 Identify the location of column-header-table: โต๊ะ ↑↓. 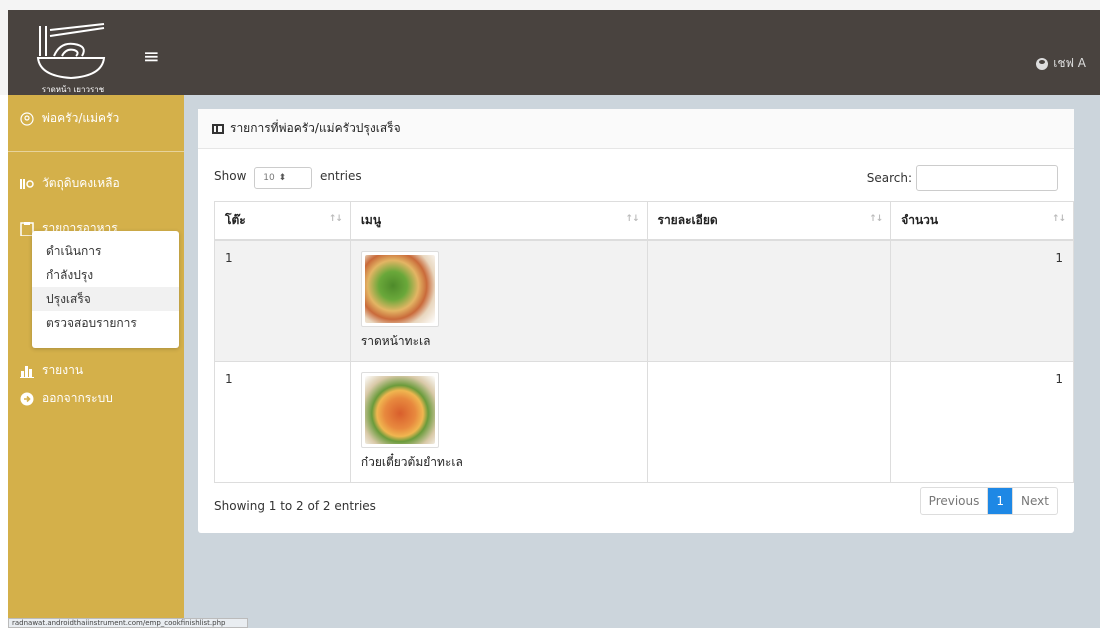
(282, 221).